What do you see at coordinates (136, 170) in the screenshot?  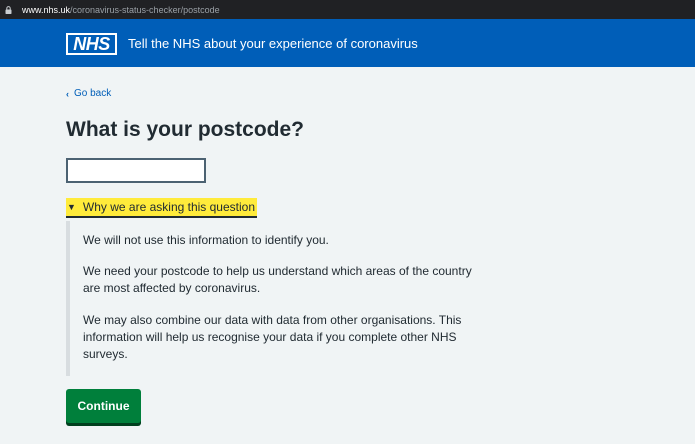 I see `postcode-input` at bounding box center [136, 170].